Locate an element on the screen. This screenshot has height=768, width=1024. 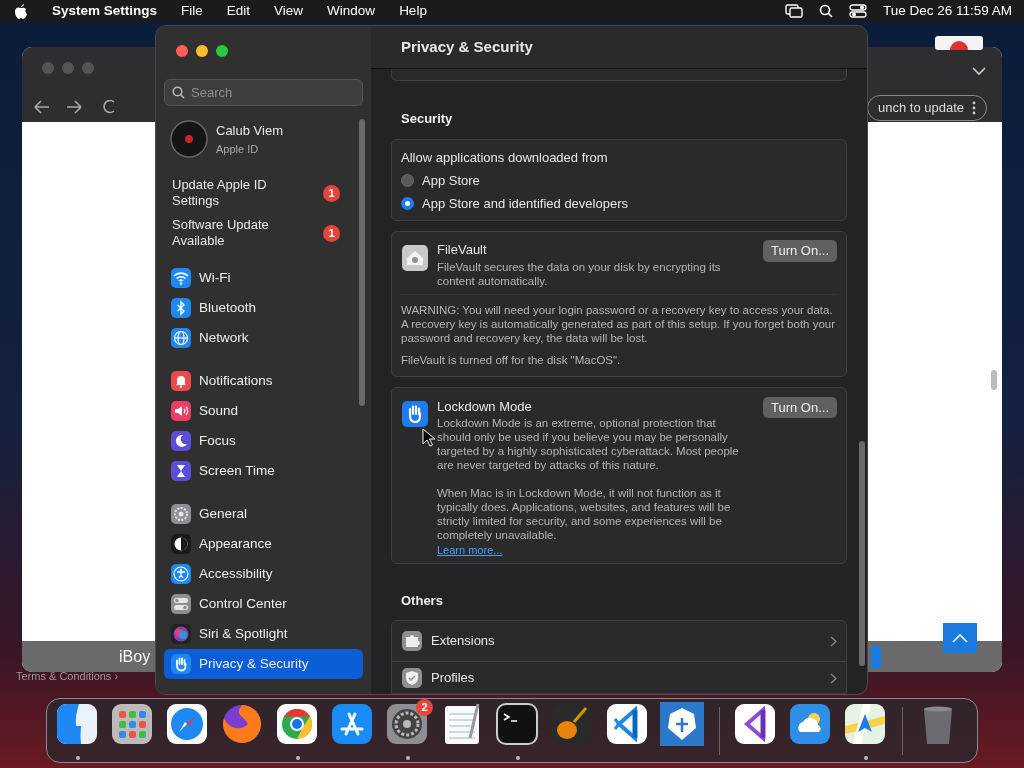
sidebar-item: Siri & Spotlight is located at coordinates (263, 634).